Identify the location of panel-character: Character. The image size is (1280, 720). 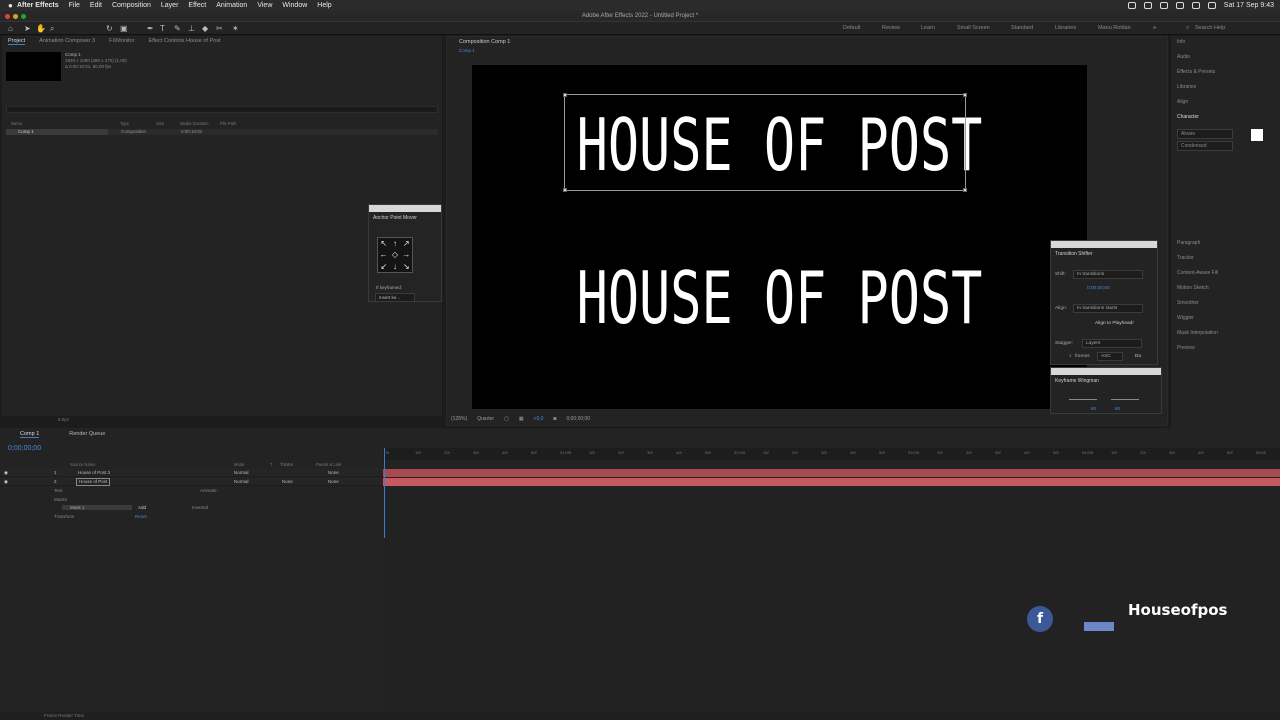
(1188, 117).